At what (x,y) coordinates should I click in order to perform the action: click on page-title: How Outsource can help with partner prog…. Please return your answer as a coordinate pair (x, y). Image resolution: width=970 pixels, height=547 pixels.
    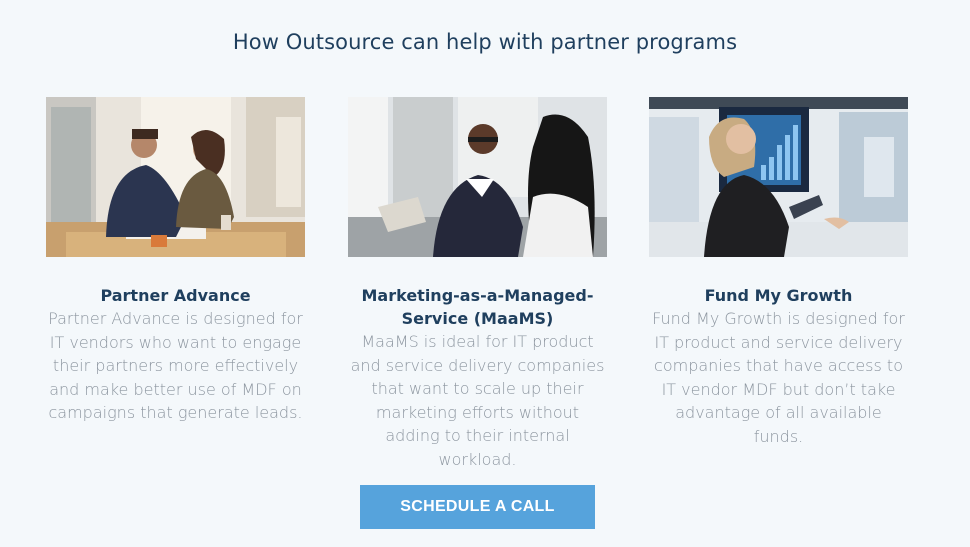
    Looking at the image, I should click on (485, 42).